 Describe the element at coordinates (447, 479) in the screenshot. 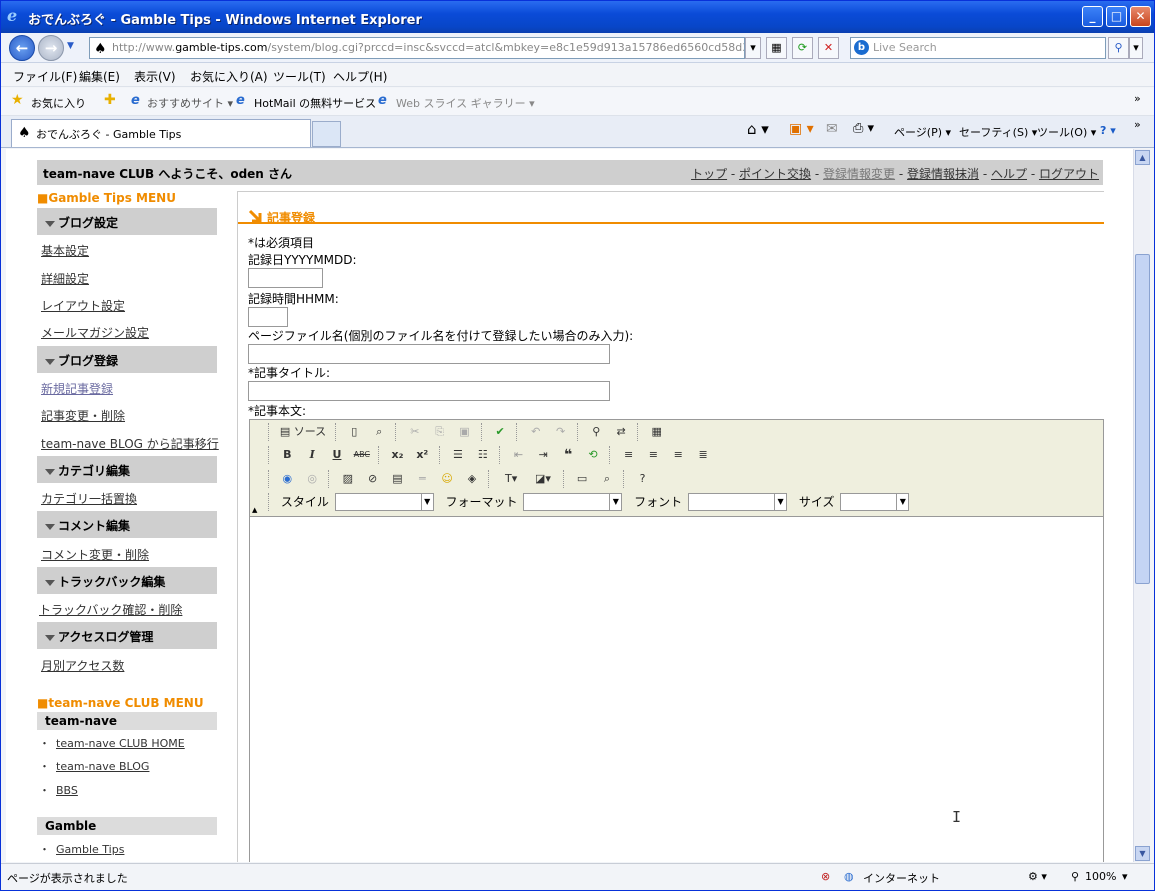

I see `smiley-icon: ☺` at that location.